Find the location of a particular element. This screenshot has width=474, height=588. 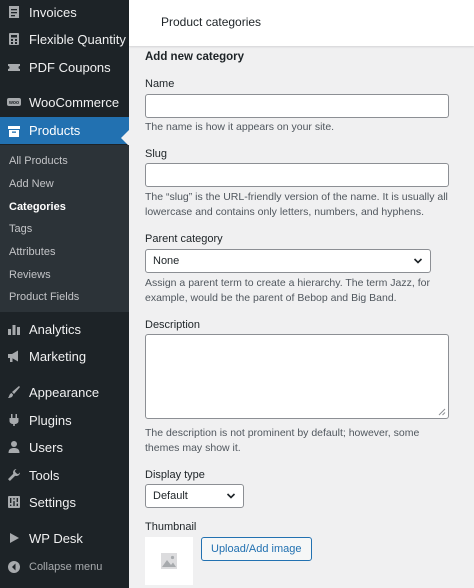

parent-category-select: None is located at coordinates (288, 261).